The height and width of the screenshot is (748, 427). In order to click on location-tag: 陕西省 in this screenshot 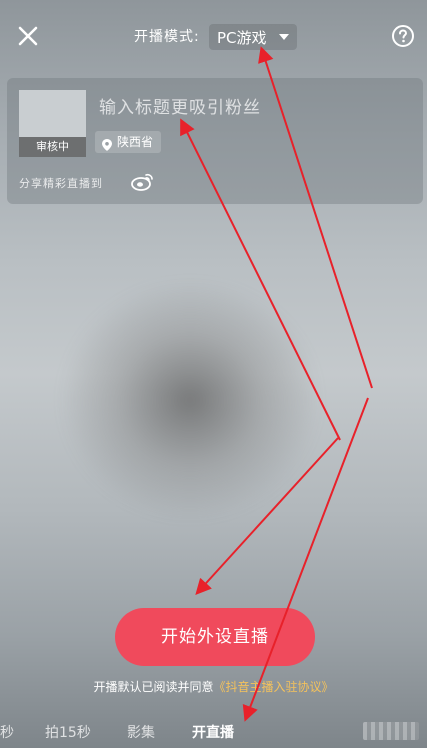, I will do `click(128, 142)`.